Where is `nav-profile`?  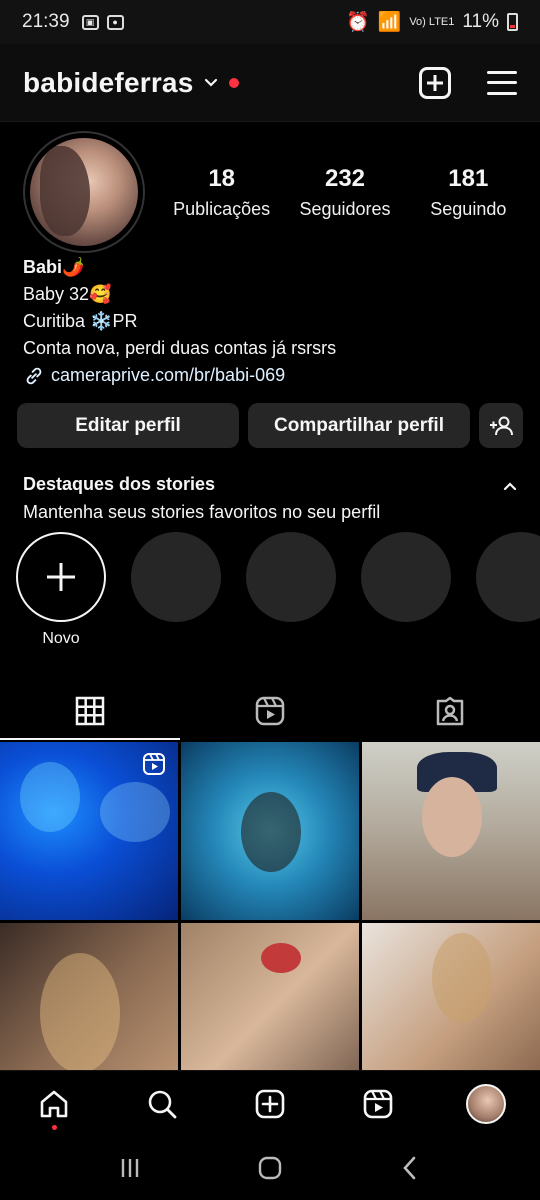
nav-profile is located at coordinates (486, 1104).